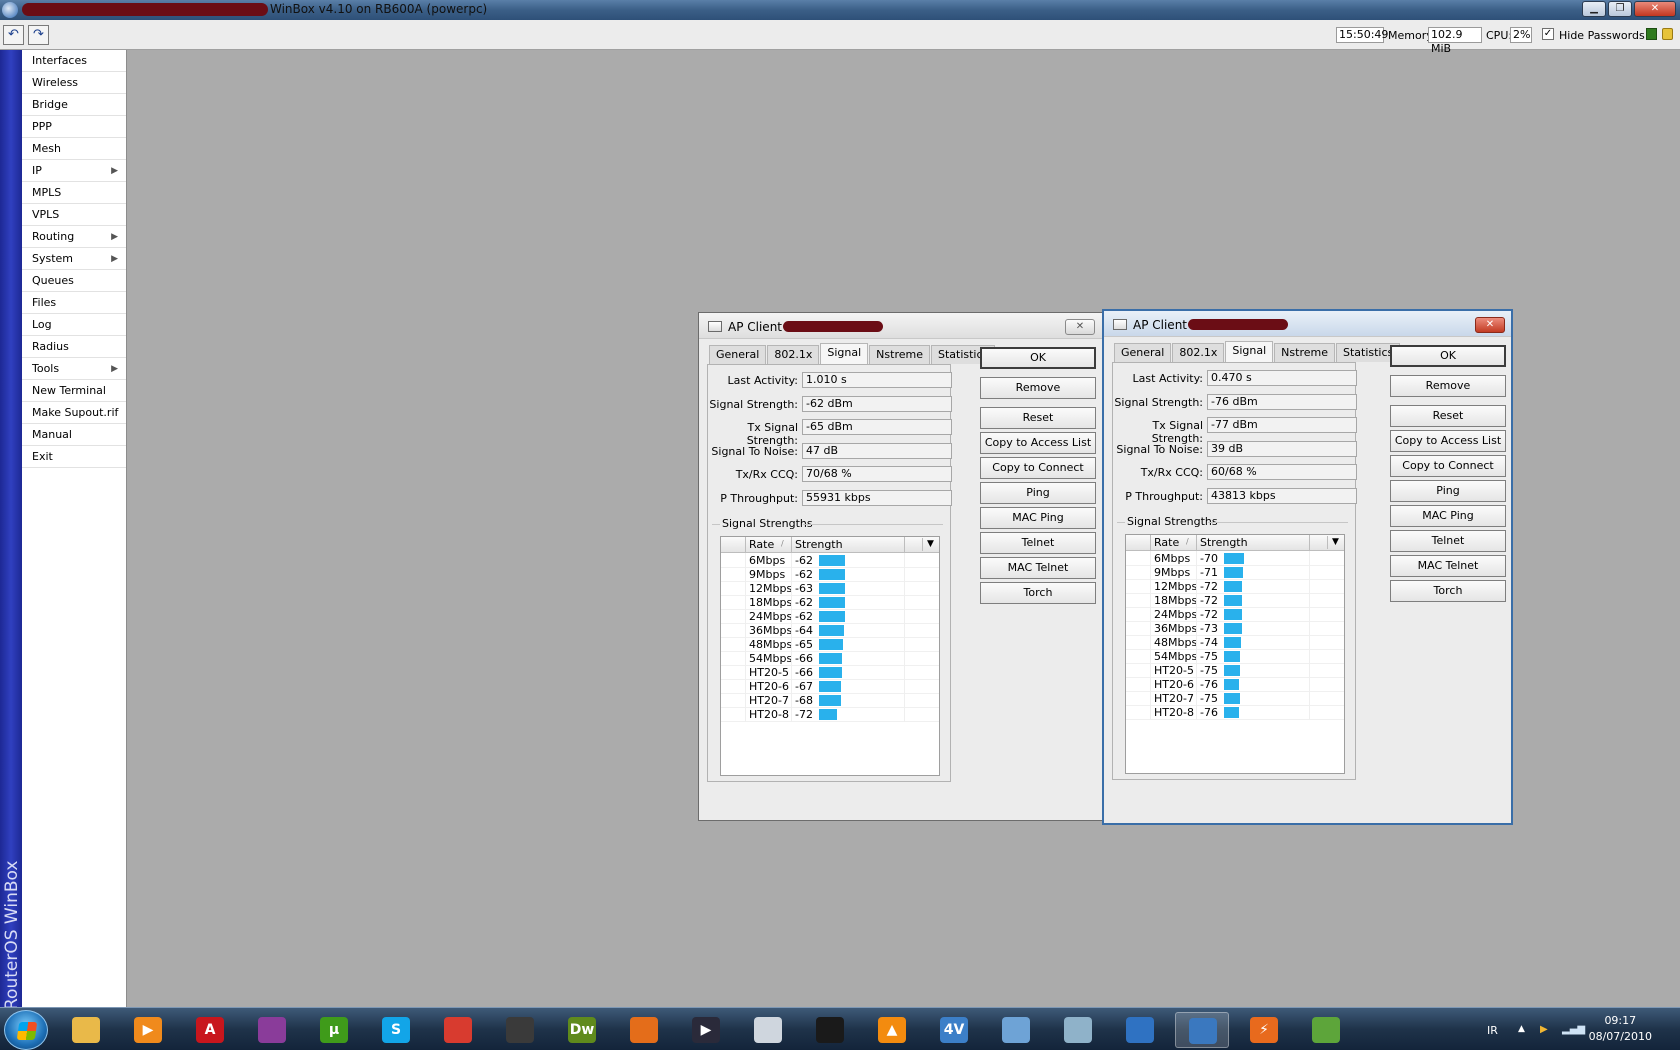 The image size is (1680, 1050). What do you see at coordinates (1235, 712) in the screenshot?
I see `table-row: HT20-8 -76` at bounding box center [1235, 712].